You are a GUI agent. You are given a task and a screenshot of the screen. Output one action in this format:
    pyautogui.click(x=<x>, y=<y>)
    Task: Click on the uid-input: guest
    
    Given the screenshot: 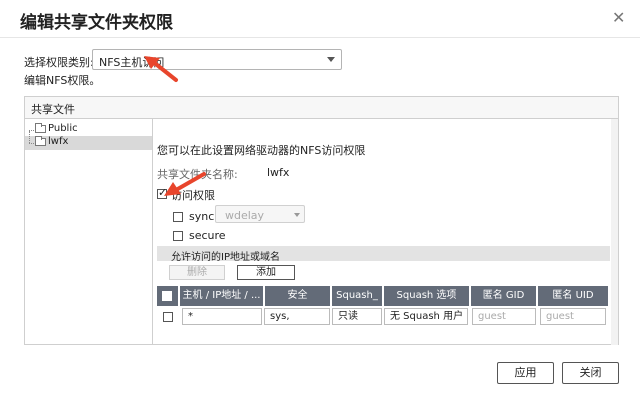 What is the action you would take?
    pyautogui.click(x=573, y=316)
    